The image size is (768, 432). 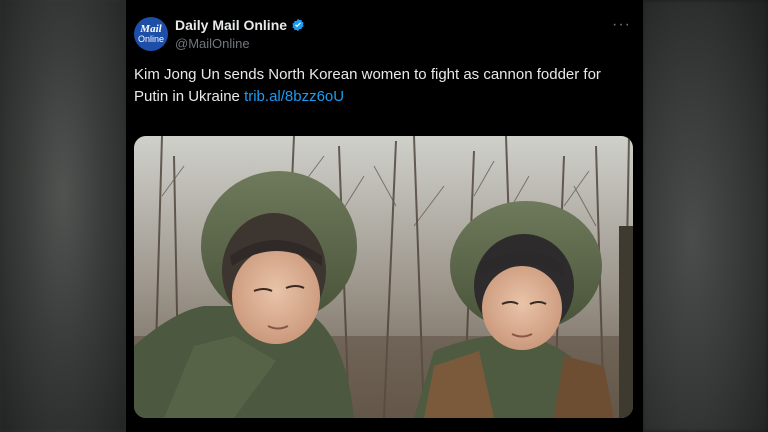 I want to click on tweet-link: trib.al/8bzz6oU, so click(x=294, y=96).